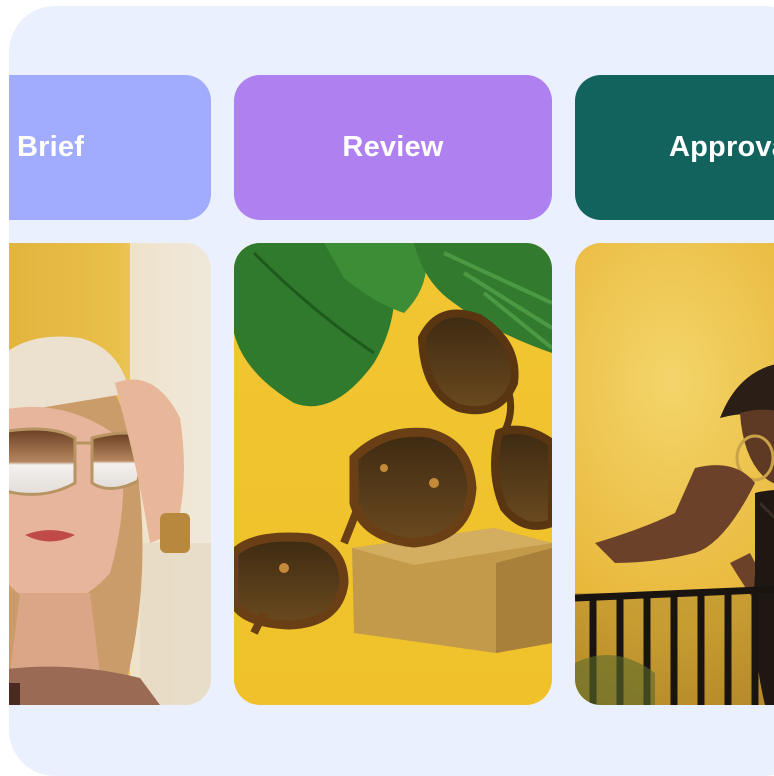 The width and height of the screenshot is (774, 776). I want to click on stage-approval-label: Approval, so click(721, 147).